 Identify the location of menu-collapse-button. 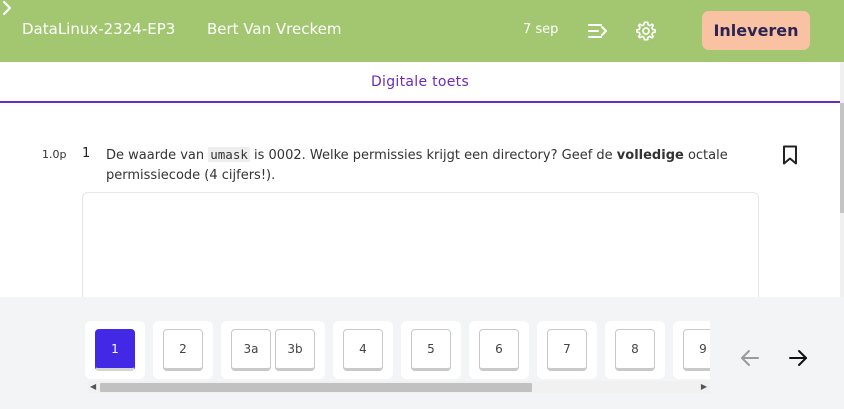
(598, 31).